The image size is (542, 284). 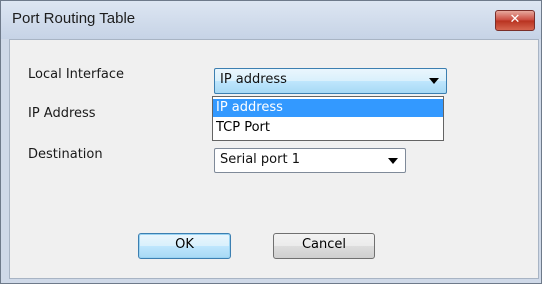 I want to click on dropdown-option-tcp-port: TCP Port, so click(x=328, y=128).